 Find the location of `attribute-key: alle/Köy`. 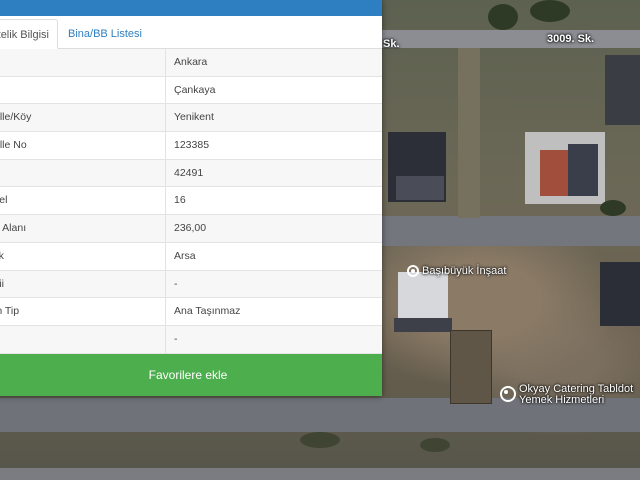

attribute-key: alle/Köy is located at coordinates (83, 118).